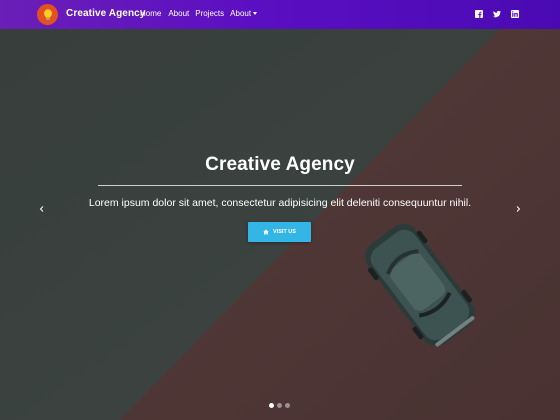 This screenshot has width=560, height=420. What do you see at coordinates (150, 13) in the screenshot?
I see `nav-link-home: Home` at bounding box center [150, 13].